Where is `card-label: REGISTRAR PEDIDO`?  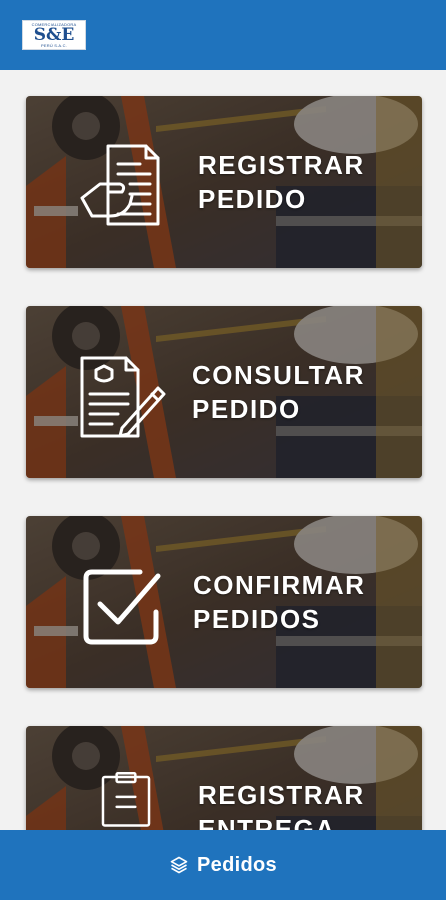 card-label: REGISTRAR PEDIDO is located at coordinates (281, 182).